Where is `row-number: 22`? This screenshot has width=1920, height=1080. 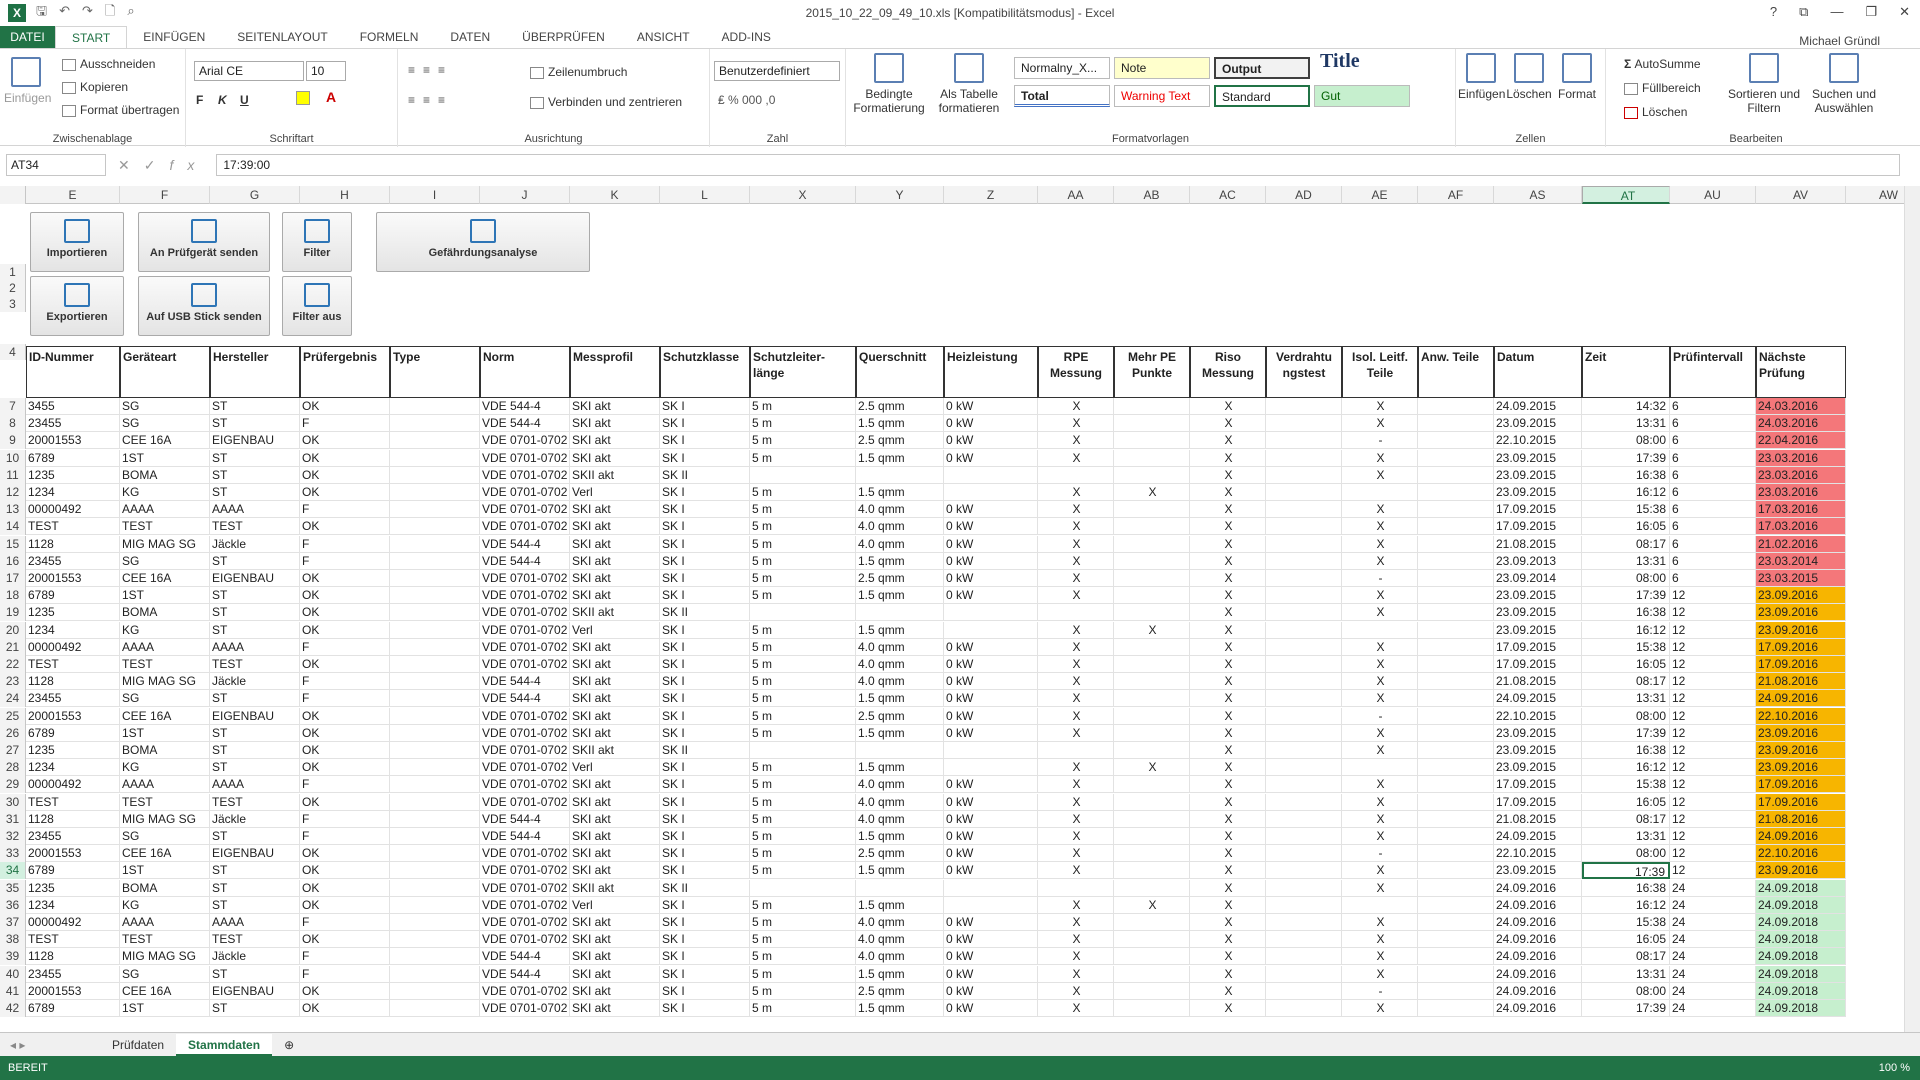 row-number: 22 is located at coordinates (13, 664).